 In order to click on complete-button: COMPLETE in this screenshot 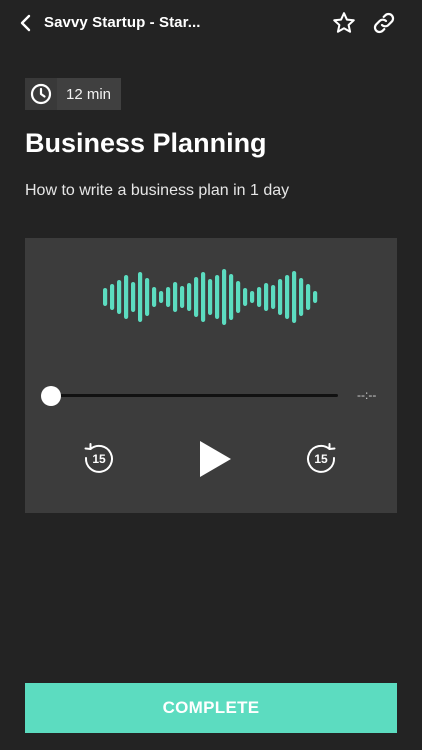, I will do `click(211, 708)`.